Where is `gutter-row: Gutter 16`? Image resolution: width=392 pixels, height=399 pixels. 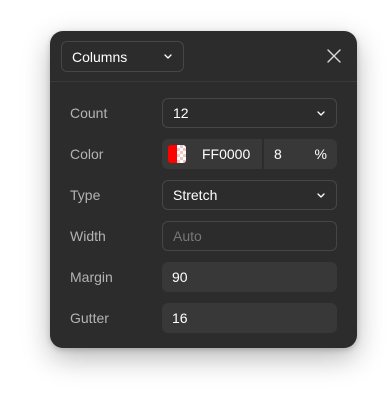
gutter-row: Gutter 16 is located at coordinates (203, 318).